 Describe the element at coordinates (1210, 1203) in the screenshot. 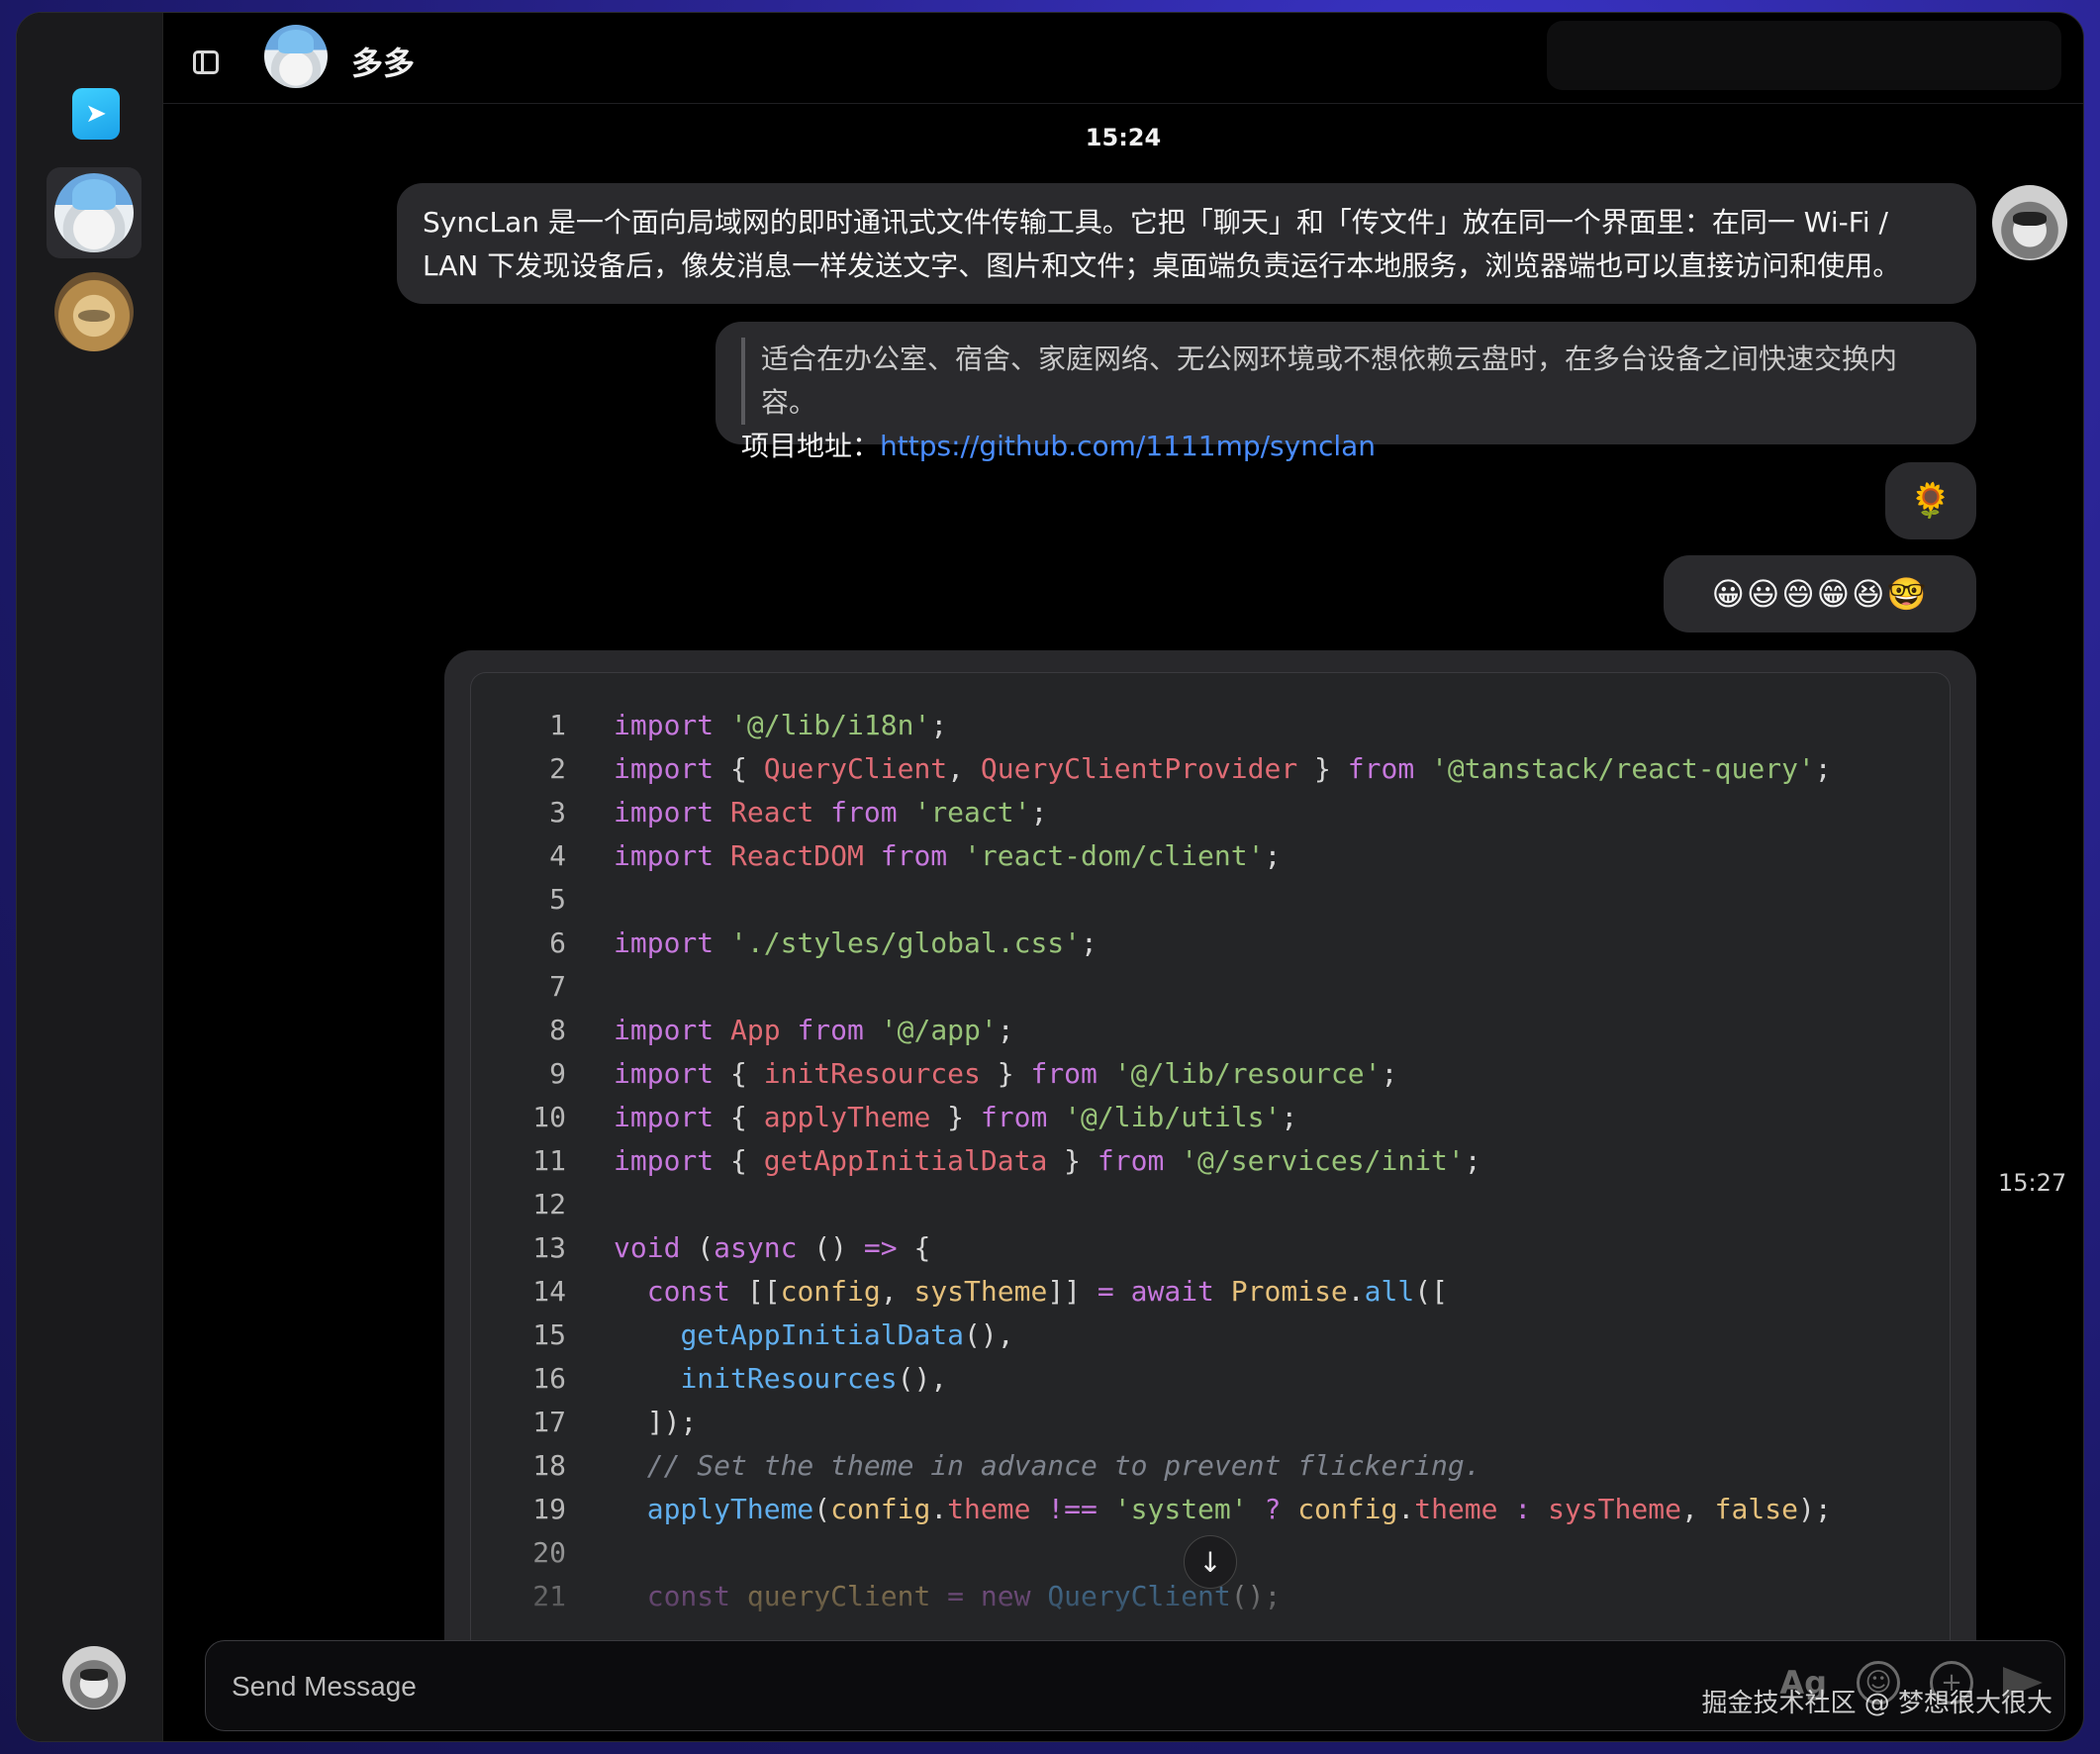

I see `code-line: 12` at that location.